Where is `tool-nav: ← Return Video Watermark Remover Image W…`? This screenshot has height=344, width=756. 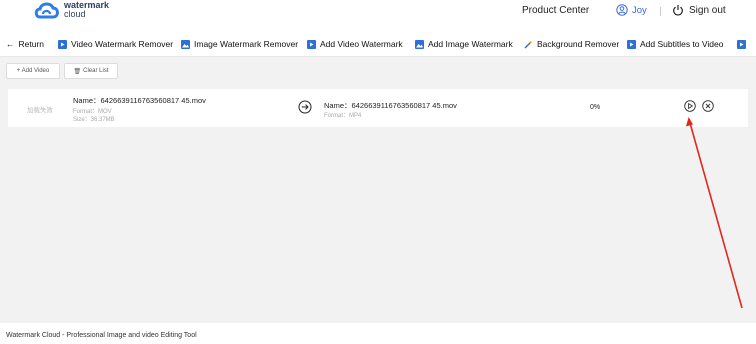 tool-nav: ← Return Video Watermark Remover Image W… is located at coordinates (378, 44).